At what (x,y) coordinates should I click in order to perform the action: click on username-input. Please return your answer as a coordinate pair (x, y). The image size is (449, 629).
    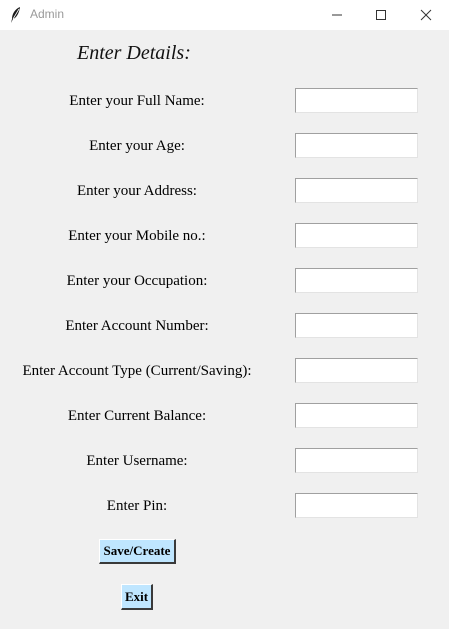
    Looking at the image, I should click on (356, 460).